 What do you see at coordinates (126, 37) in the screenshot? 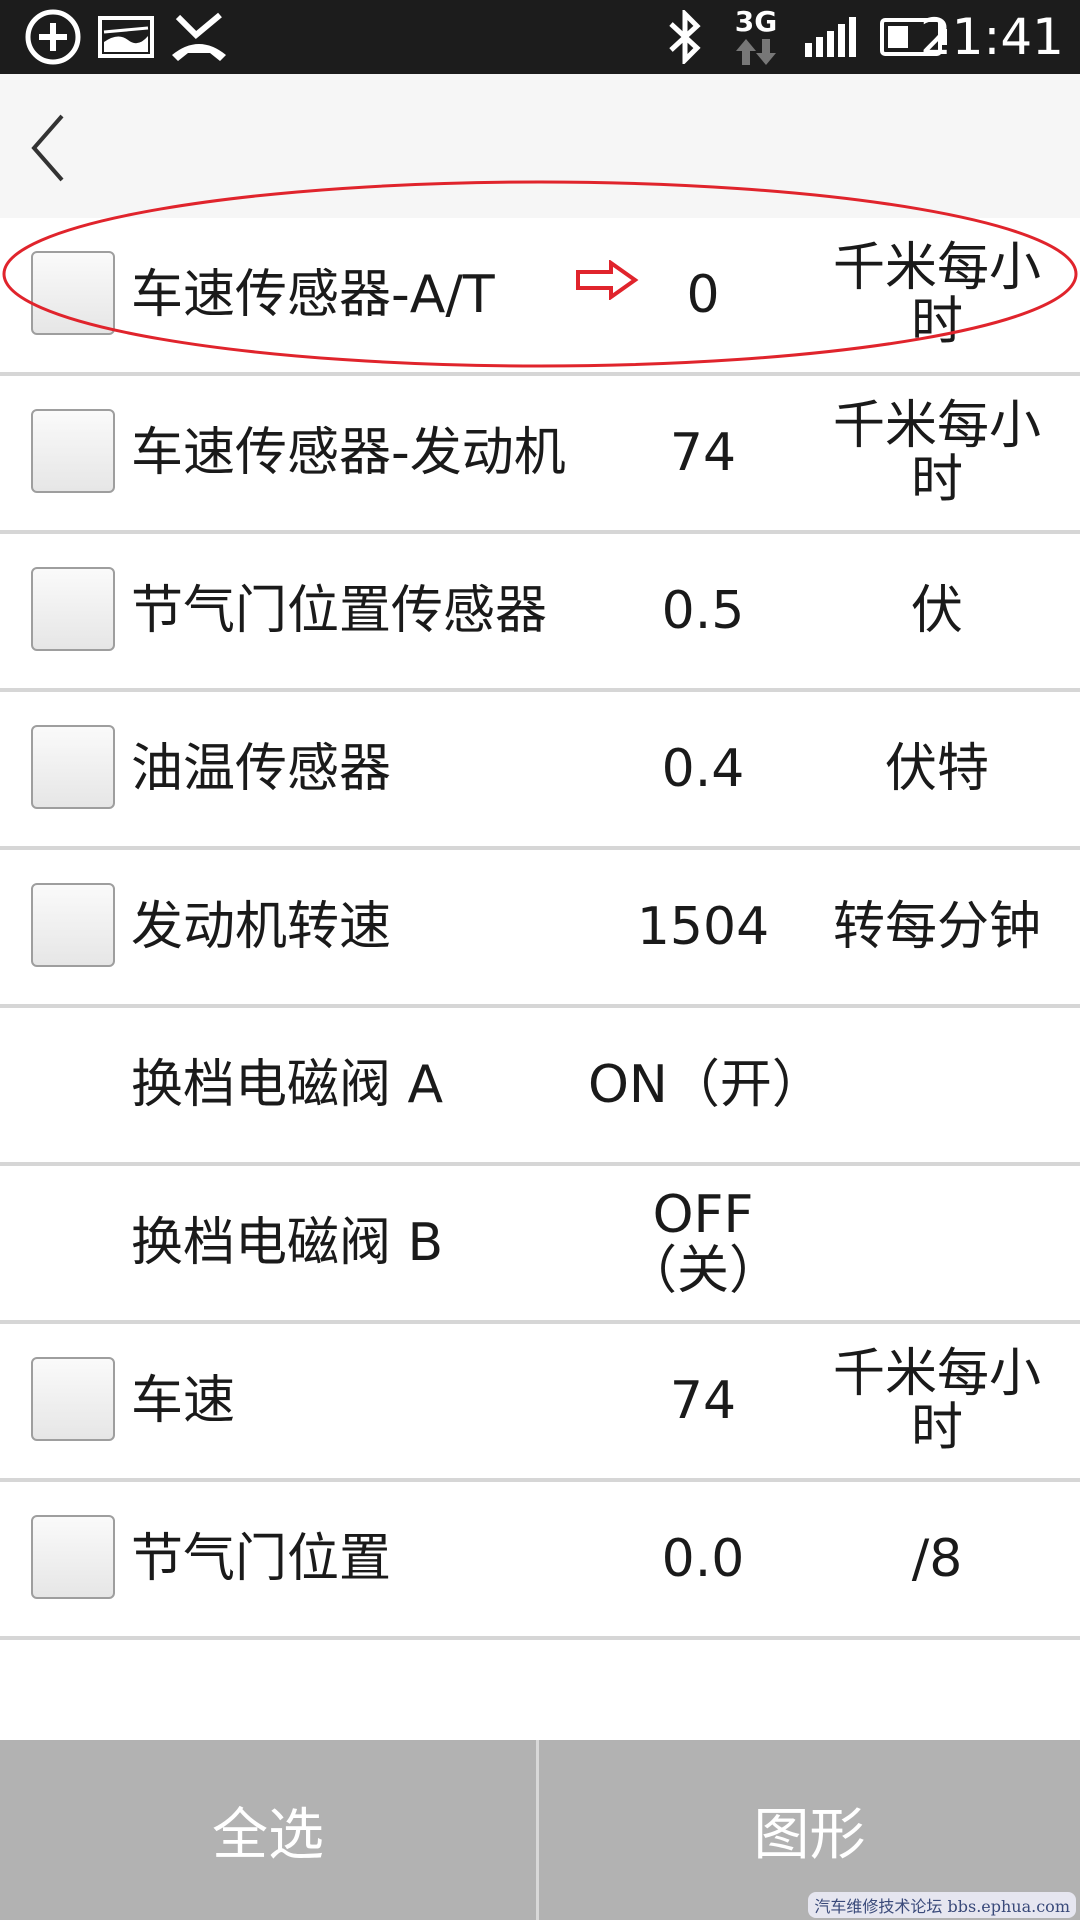
I see `image-icon` at bounding box center [126, 37].